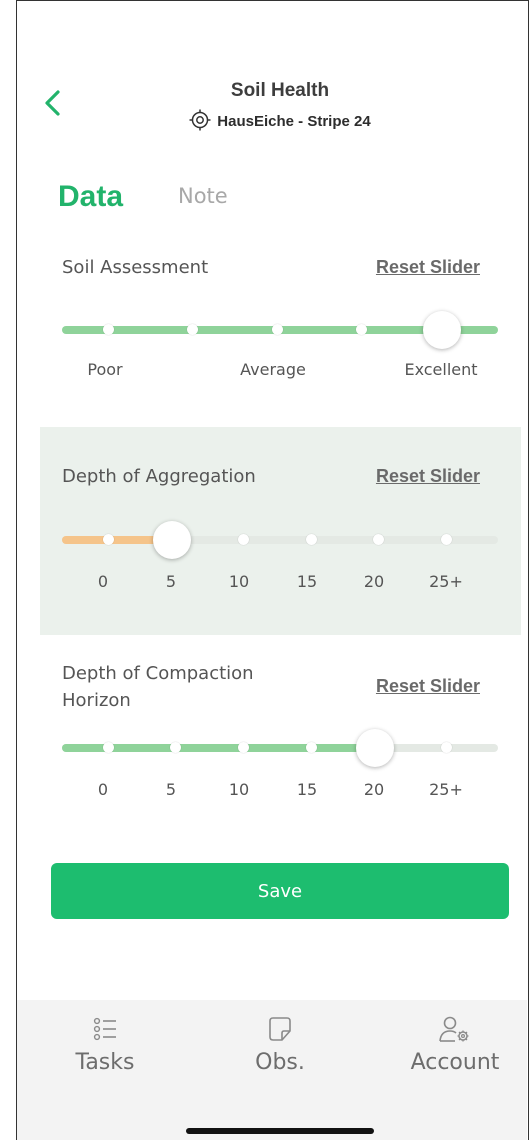  What do you see at coordinates (280, 1062) in the screenshot?
I see `nav-label: Obs.` at bounding box center [280, 1062].